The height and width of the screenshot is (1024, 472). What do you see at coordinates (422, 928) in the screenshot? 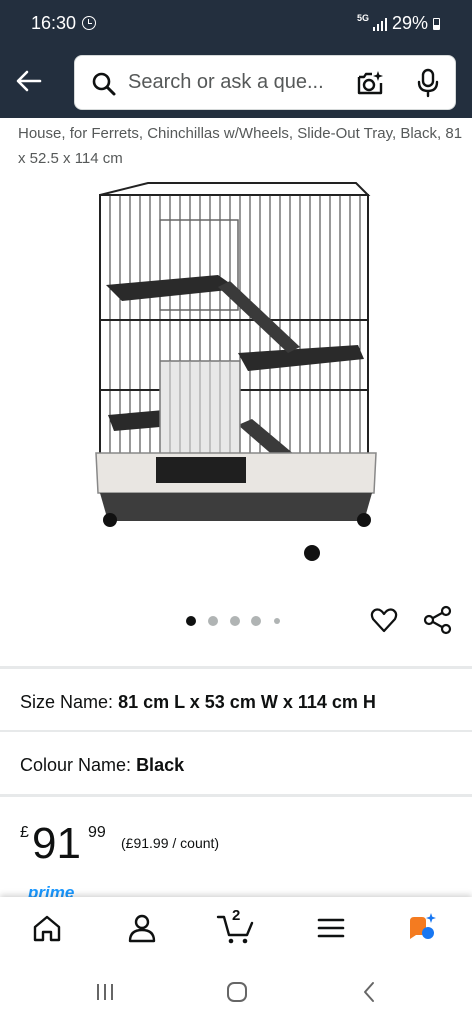
I see `rufus-ai-icon` at bounding box center [422, 928].